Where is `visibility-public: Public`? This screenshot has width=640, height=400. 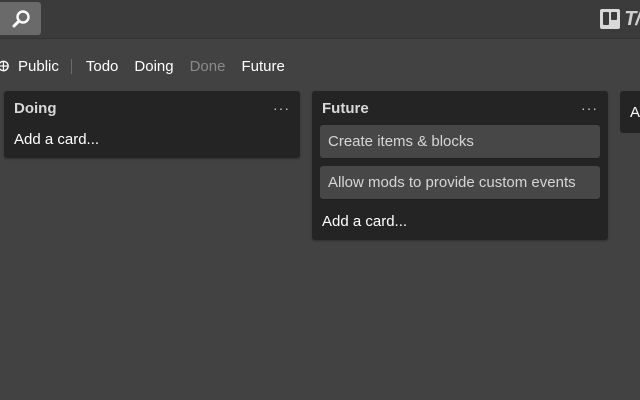 visibility-public: Public is located at coordinates (42, 66).